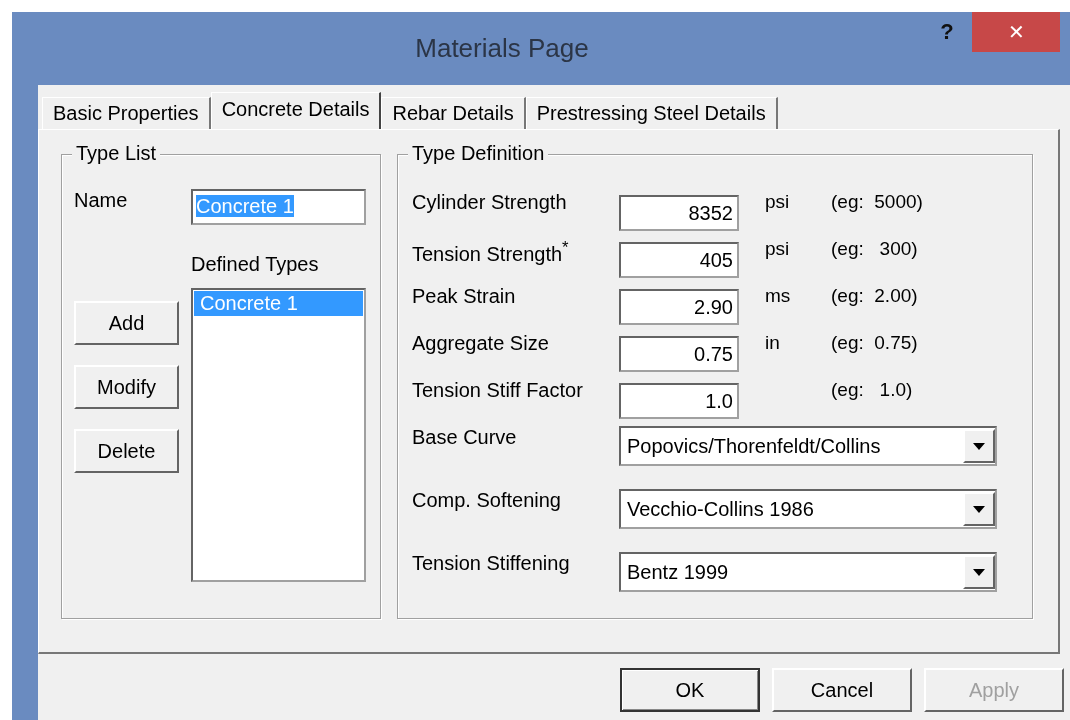 The height and width of the screenshot is (720, 1070). I want to click on tab: Prestressing Steel Details, so click(651, 113).